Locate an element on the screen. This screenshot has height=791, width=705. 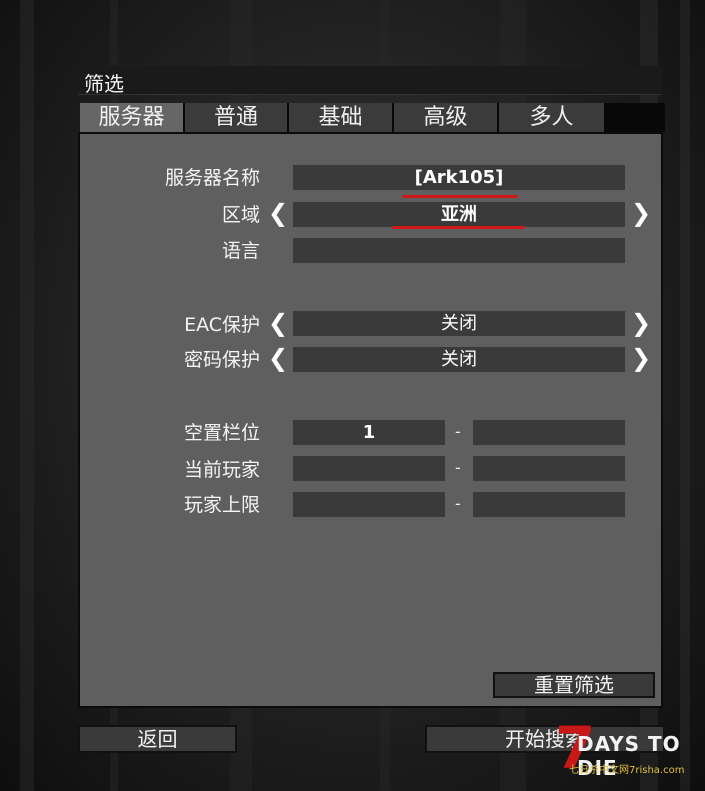
current-players-max-input is located at coordinates (549, 468).